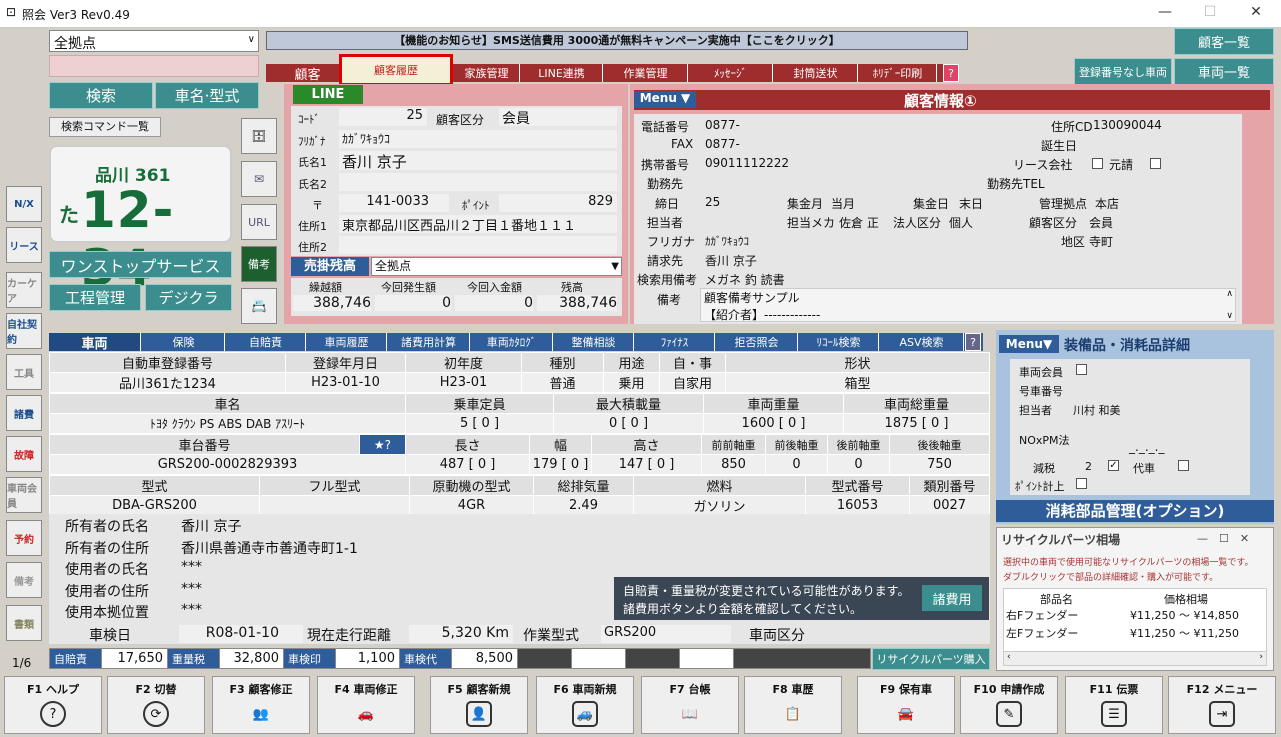 This screenshot has height=737, width=1281. Describe the element at coordinates (487, 73) in the screenshot. I see `tab-family: 家族管理` at that location.